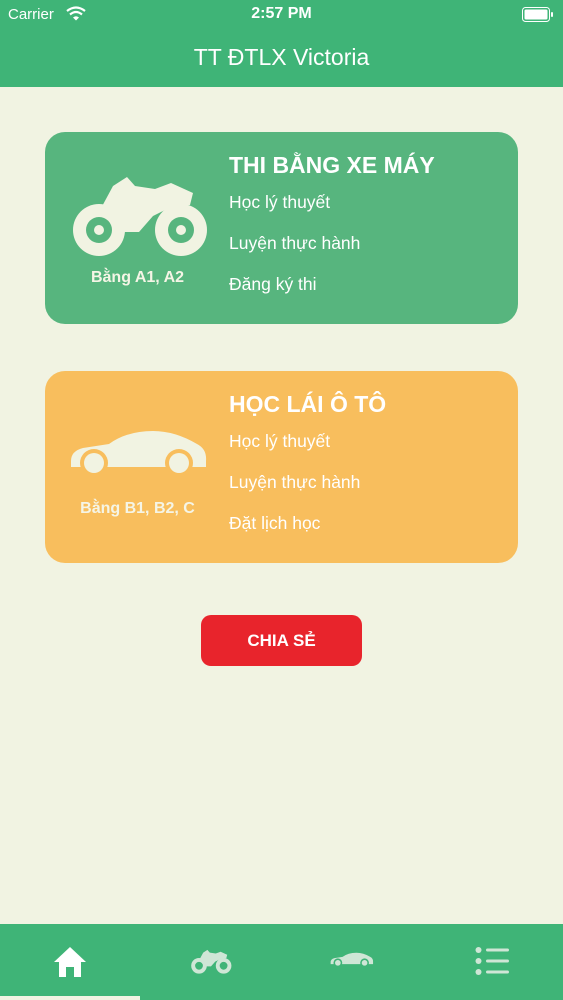 The image size is (563, 1000). What do you see at coordinates (137, 508) in the screenshot?
I see `card-caption: Bằng B1, B2, C` at bounding box center [137, 508].